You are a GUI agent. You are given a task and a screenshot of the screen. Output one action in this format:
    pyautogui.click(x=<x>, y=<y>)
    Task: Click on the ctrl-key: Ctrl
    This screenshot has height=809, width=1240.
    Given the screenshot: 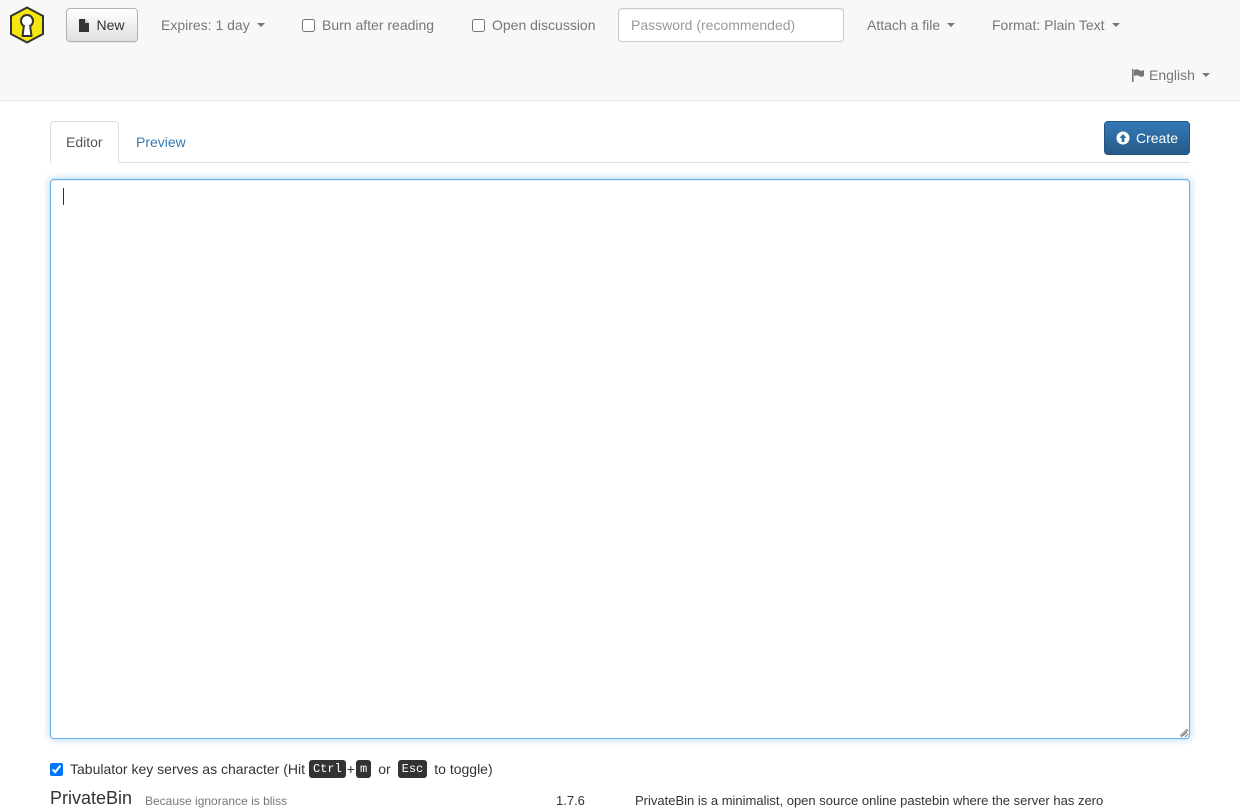 What is the action you would take?
    pyautogui.click(x=327, y=769)
    